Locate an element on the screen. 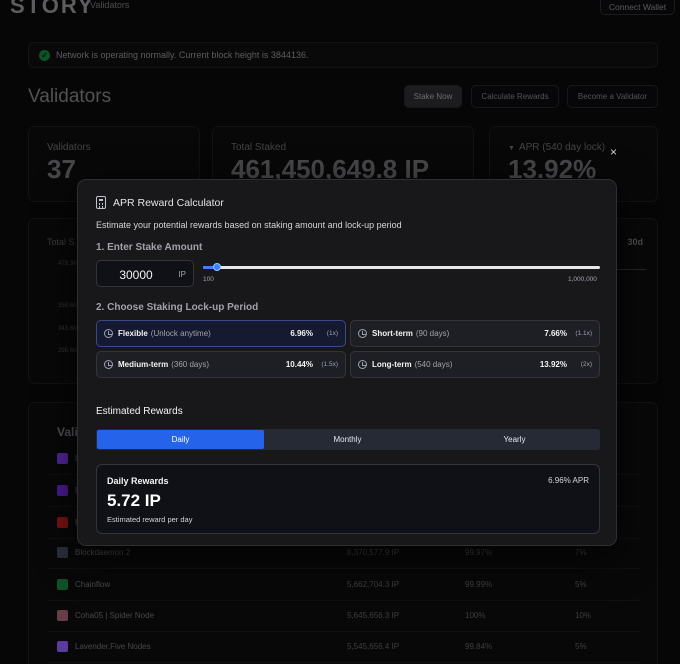 The image size is (680, 664). option-sub: (540 days) is located at coordinates (433, 364).